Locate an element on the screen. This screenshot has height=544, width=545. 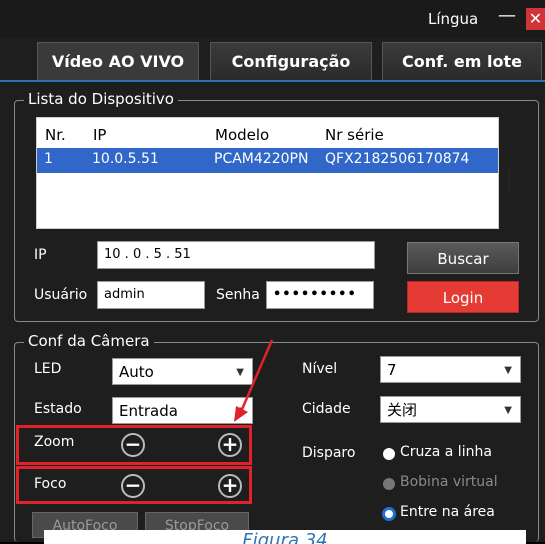
password-label: Senha is located at coordinates (238, 295).